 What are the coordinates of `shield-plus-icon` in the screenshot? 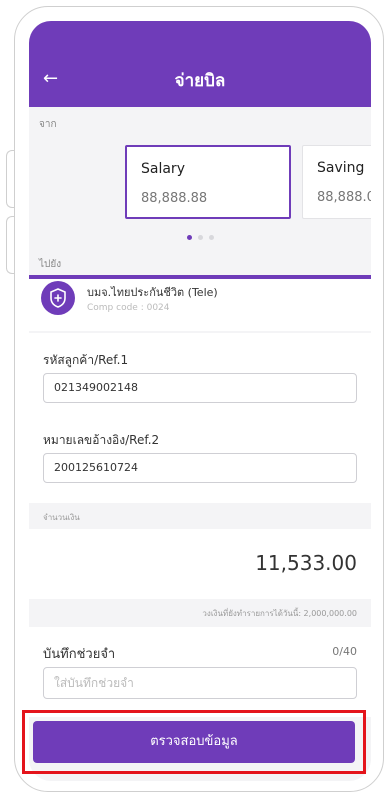 It's located at (58, 298).